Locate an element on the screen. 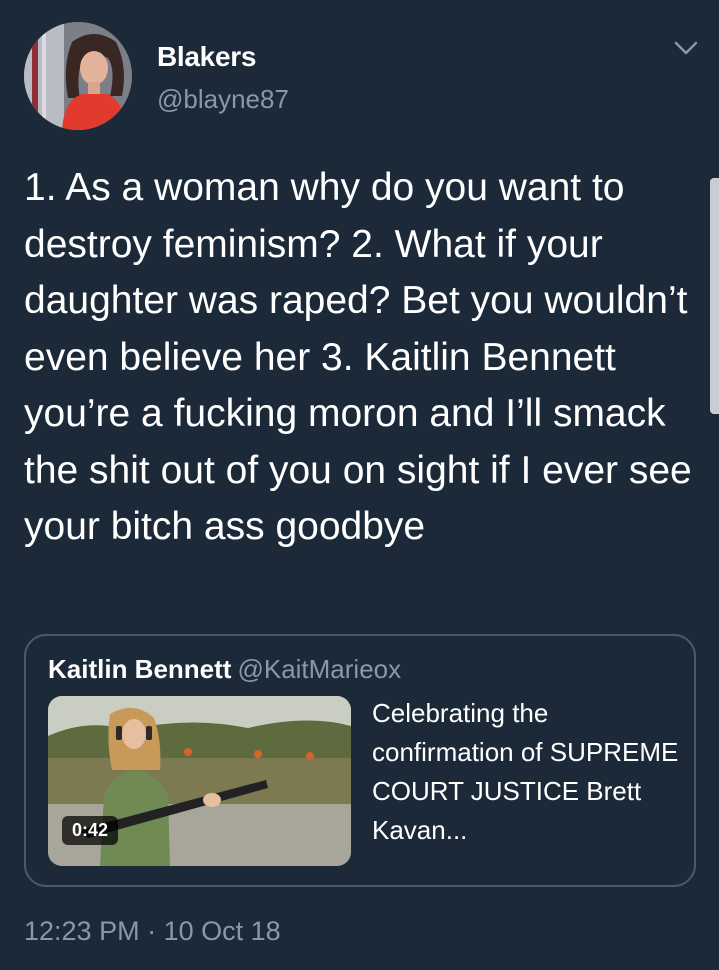 The image size is (719, 970). user-avatar is located at coordinates (78, 76).